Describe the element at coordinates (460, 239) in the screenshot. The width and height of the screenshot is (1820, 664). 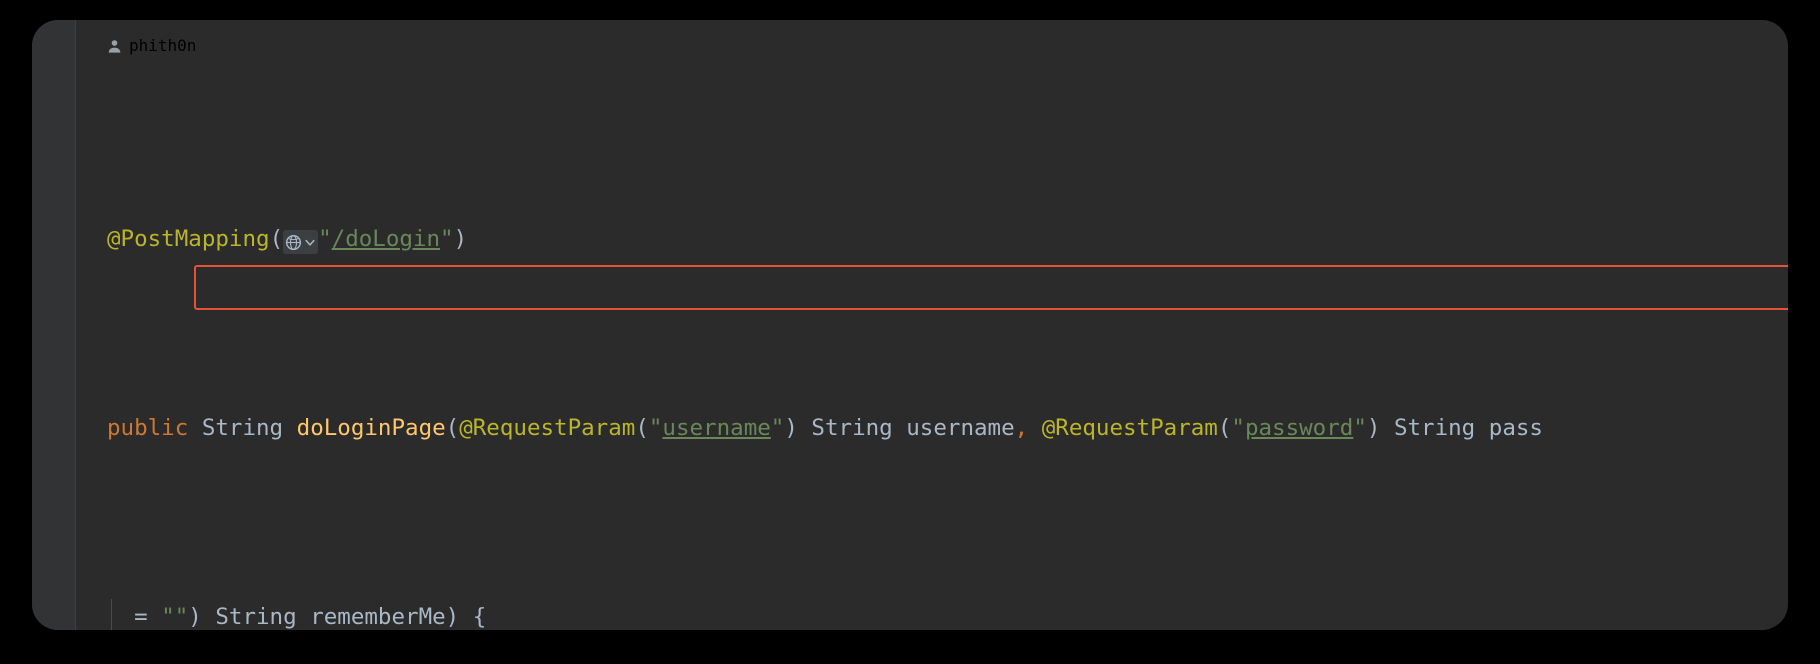
I see `token-paren-close: )` at that location.